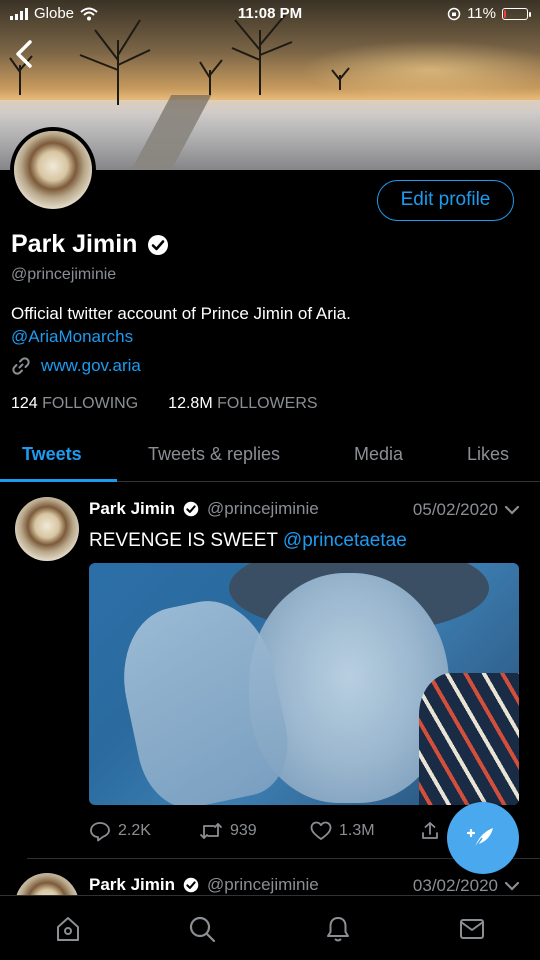 This screenshot has height=960, width=540. Describe the element at coordinates (214, 454) in the screenshot. I see `tab-tweets-replies: Tweets & replies` at that location.